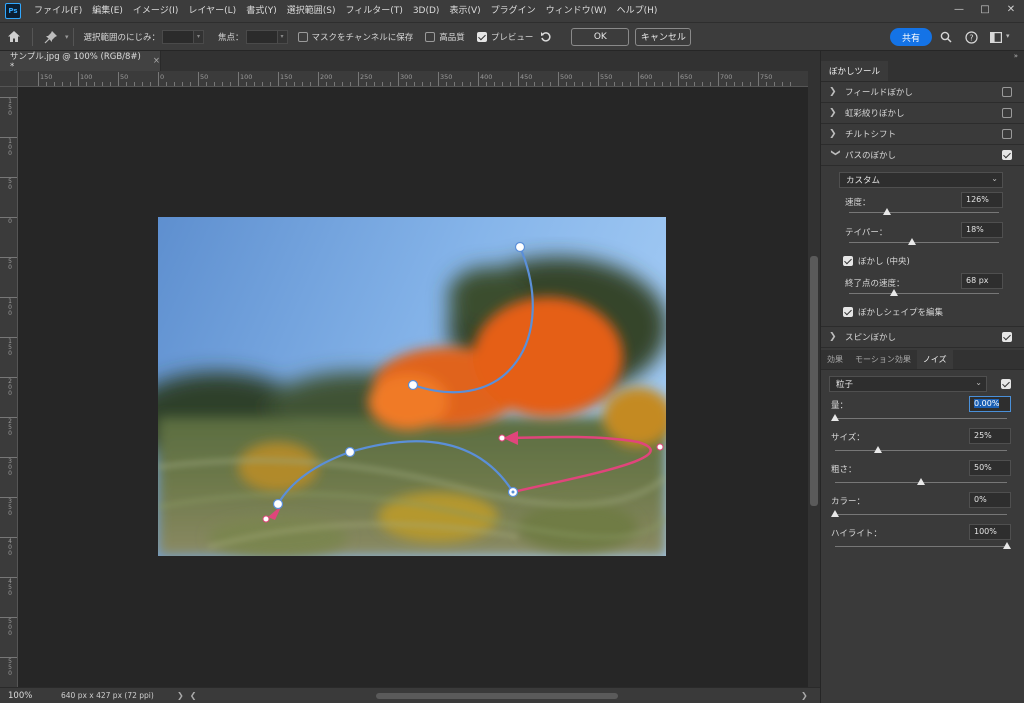  Describe the element at coordinates (835, 359) in the screenshot. I see `tab-effects: 効果` at that location.